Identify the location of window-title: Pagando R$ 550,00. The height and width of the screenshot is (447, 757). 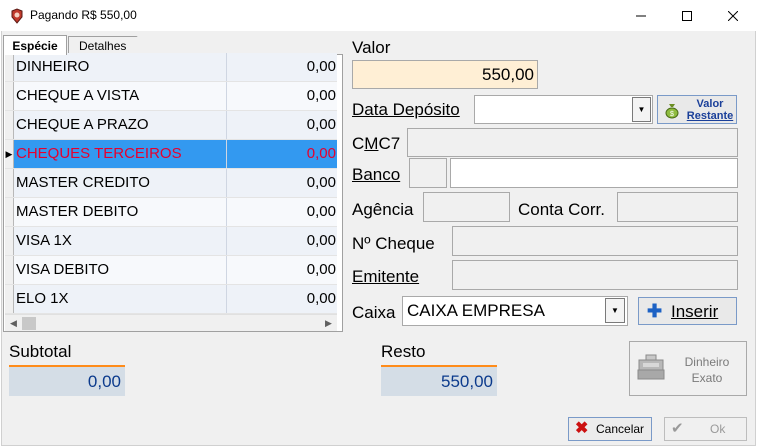
(83, 15).